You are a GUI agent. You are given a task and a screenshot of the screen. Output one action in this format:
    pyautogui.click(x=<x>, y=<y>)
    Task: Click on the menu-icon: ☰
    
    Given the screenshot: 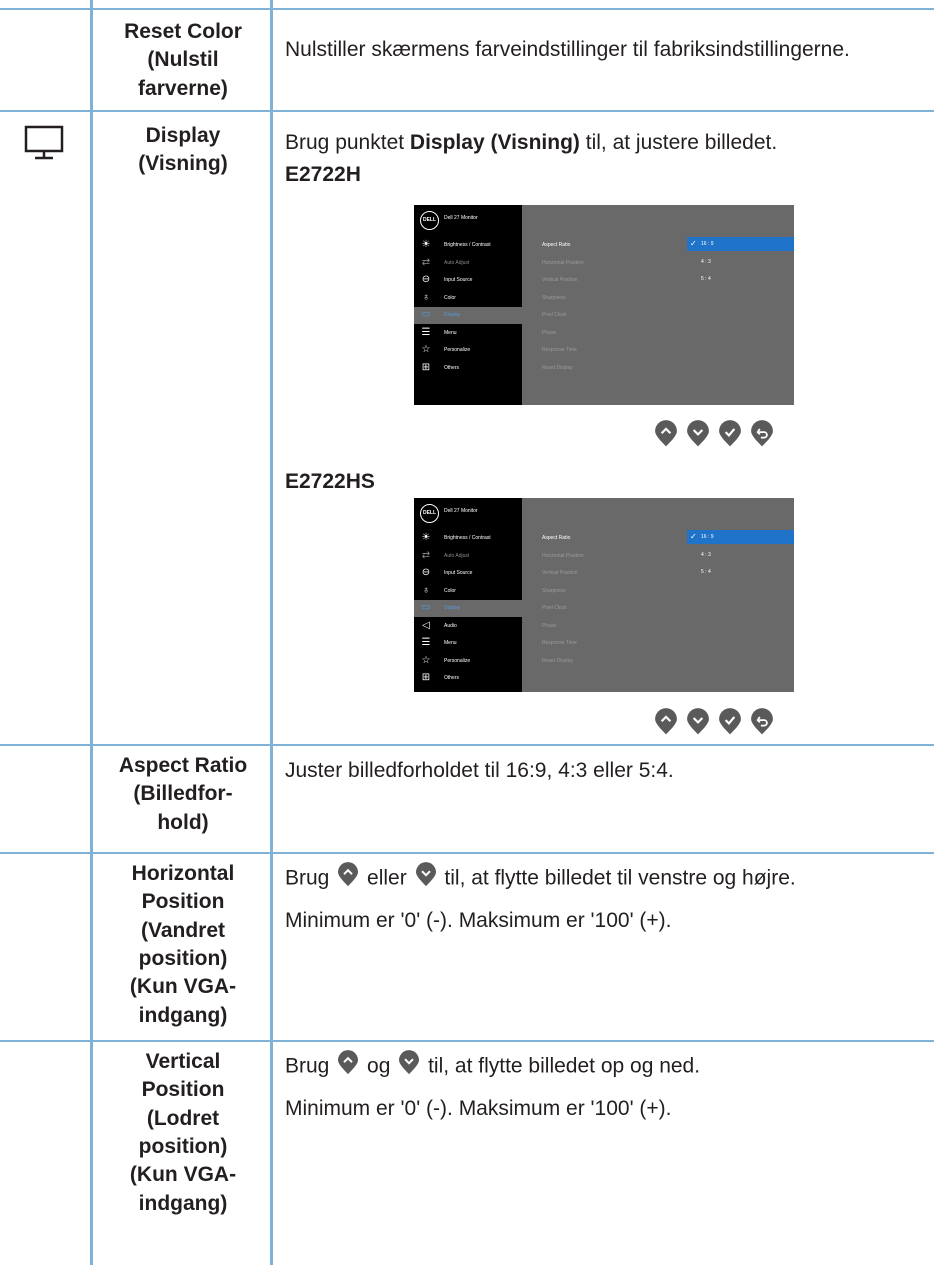 What is the action you would take?
    pyautogui.click(x=426, y=332)
    